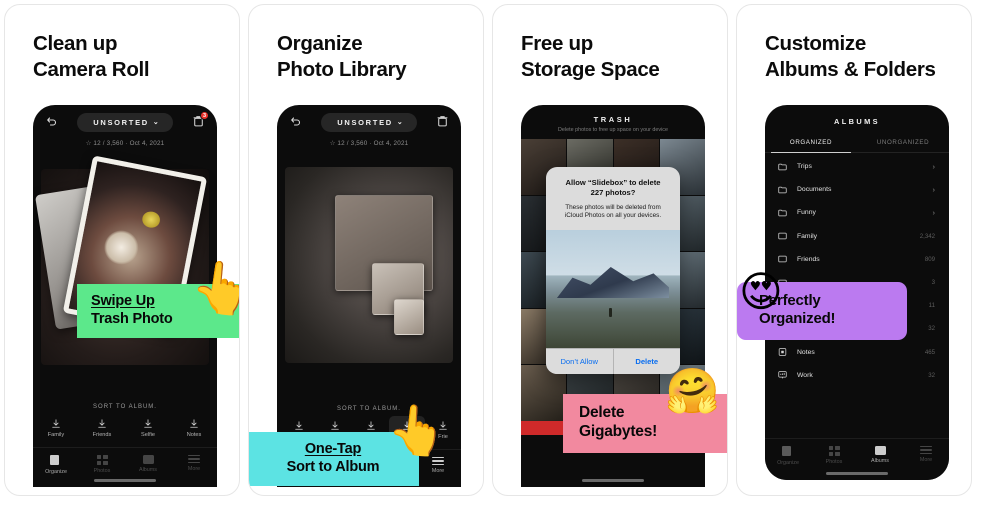 The image size is (992, 505). Describe the element at coordinates (804, 167) in the screenshot. I see `album-name: Trips` at that location.